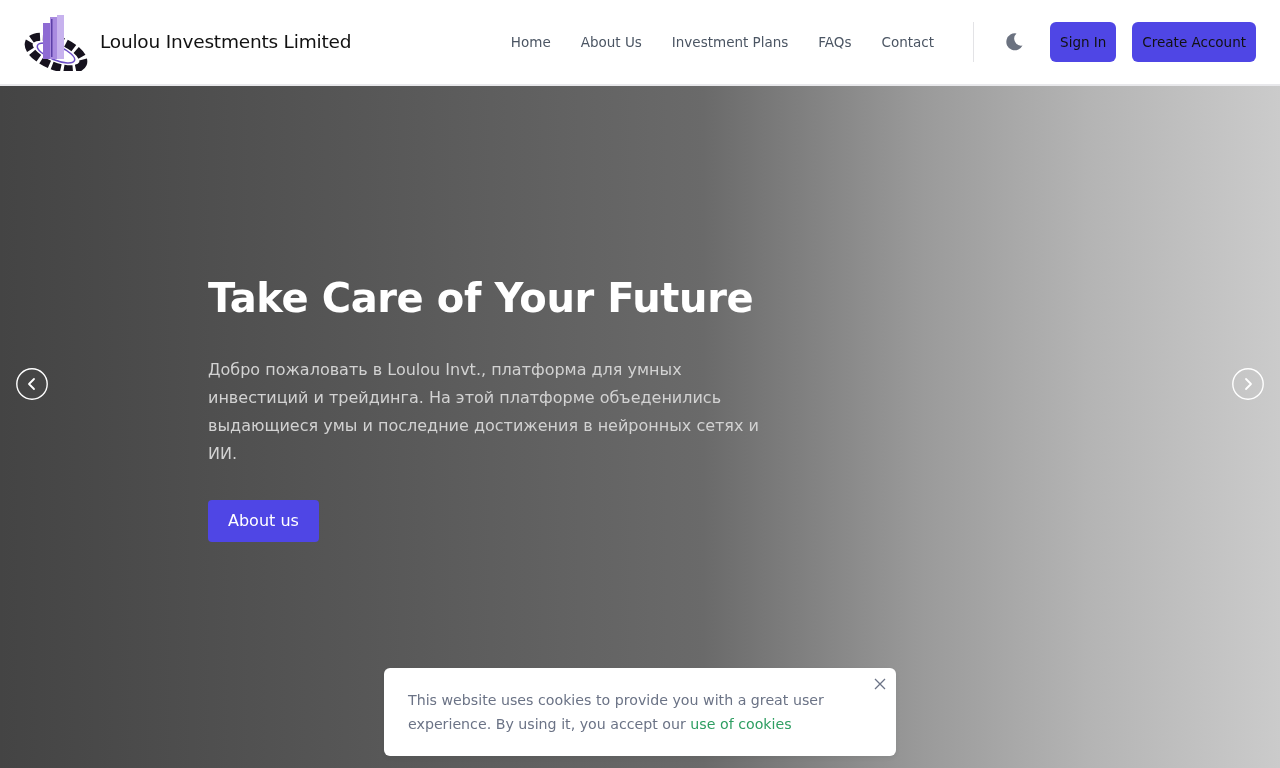  Describe the element at coordinates (730, 42) in the screenshot. I see `nav-link: Investment Plans` at that location.